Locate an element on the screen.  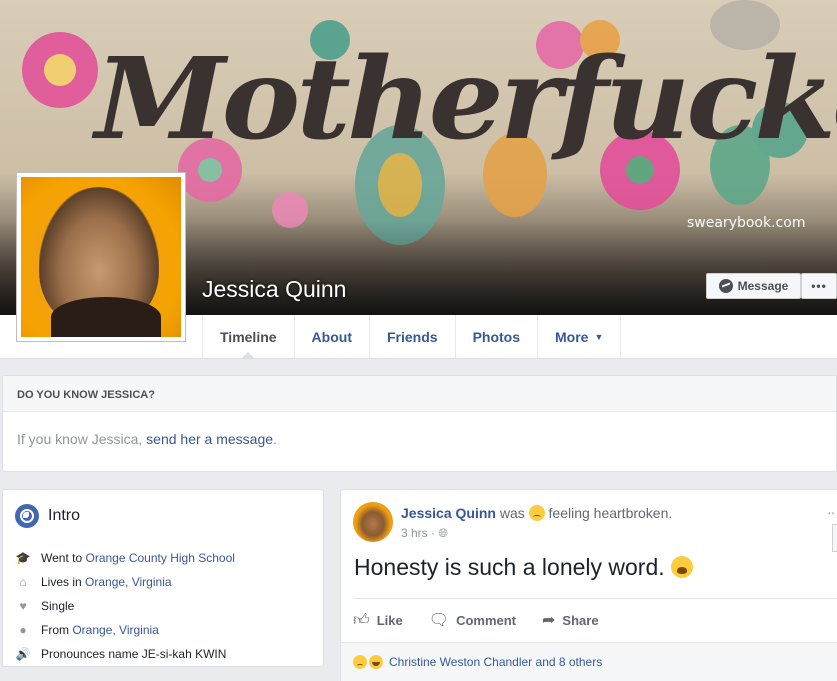
post-author-avatar is located at coordinates (373, 522).